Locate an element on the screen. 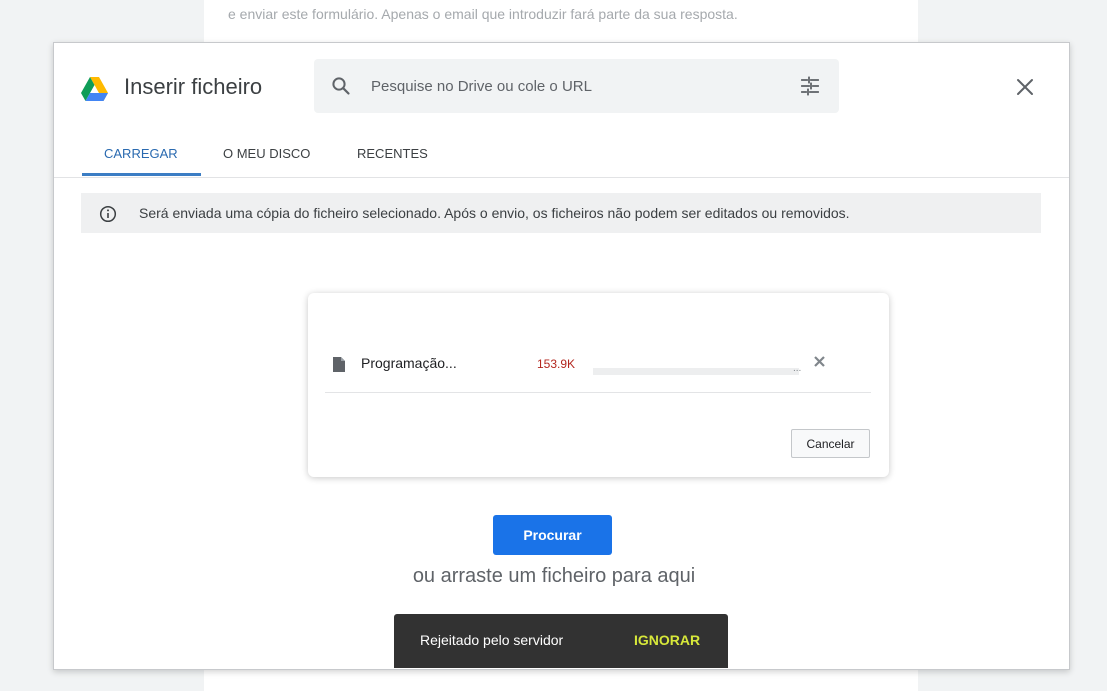  snackbar-dismiss-button: IGNORAR is located at coordinates (667, 640).